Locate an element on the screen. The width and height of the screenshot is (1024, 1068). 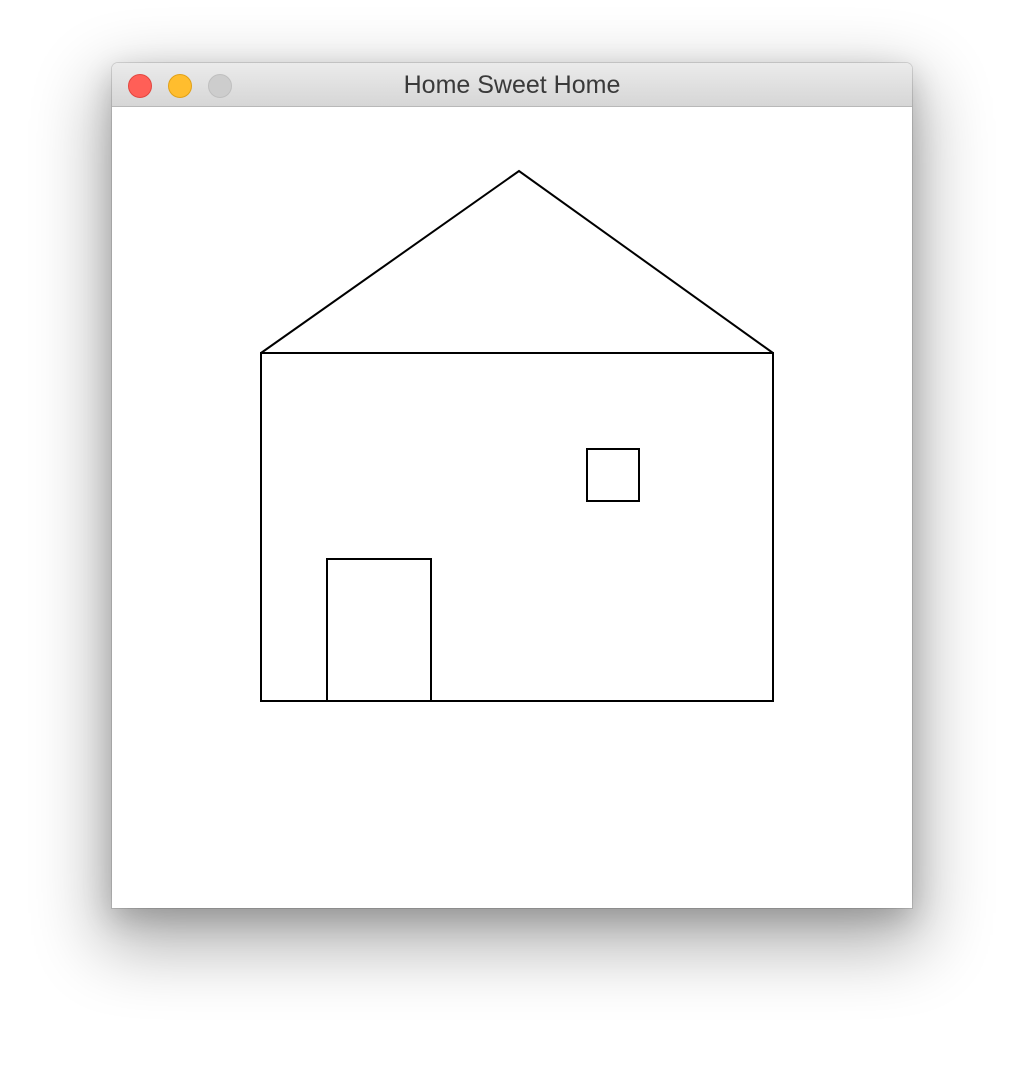
window-title: Home Sweet Home is located at coordinates (512, 85).